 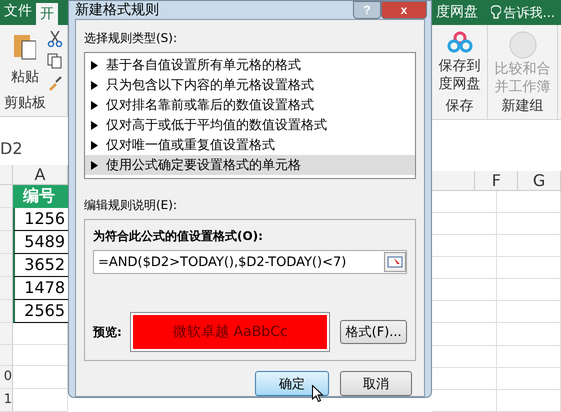 What do you see at coordinates (460, 75) in the screenshot?
I see `ribbon-button: 保存到度网盘` at bounding box center [460, 75].